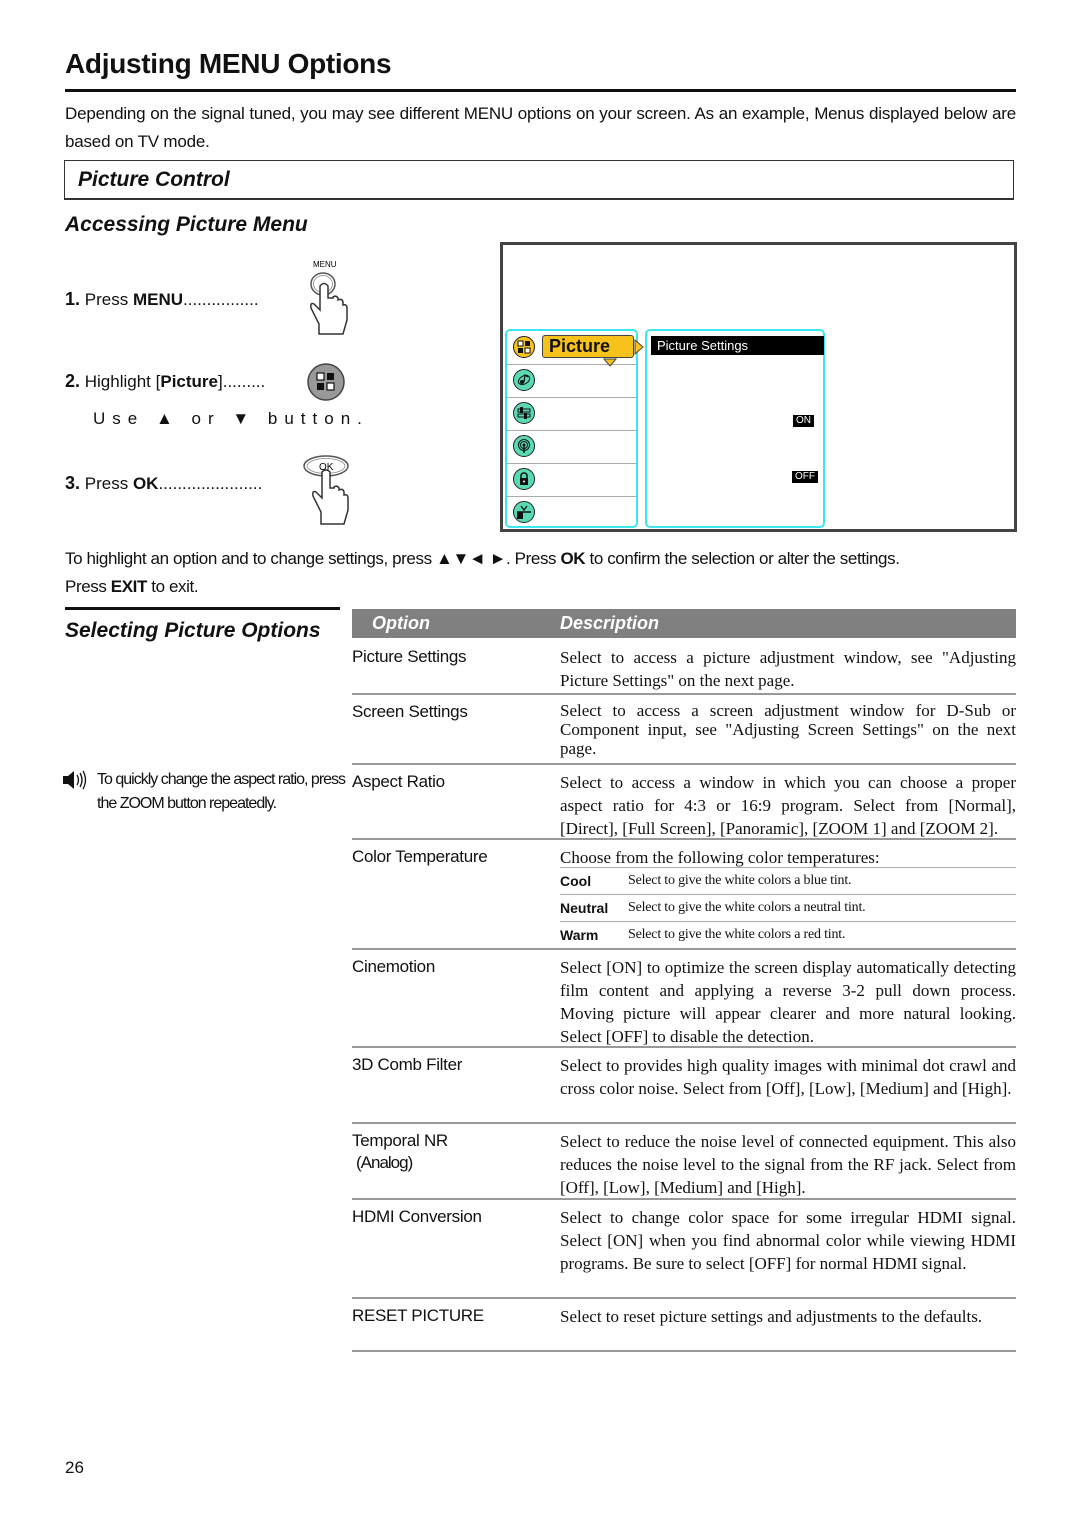 The height and width of the screenshot is (1527, 1080). Describe the element at coordinates (398, 781) in the screenshot. I see `option-name: Aspect Ratio` at that location.